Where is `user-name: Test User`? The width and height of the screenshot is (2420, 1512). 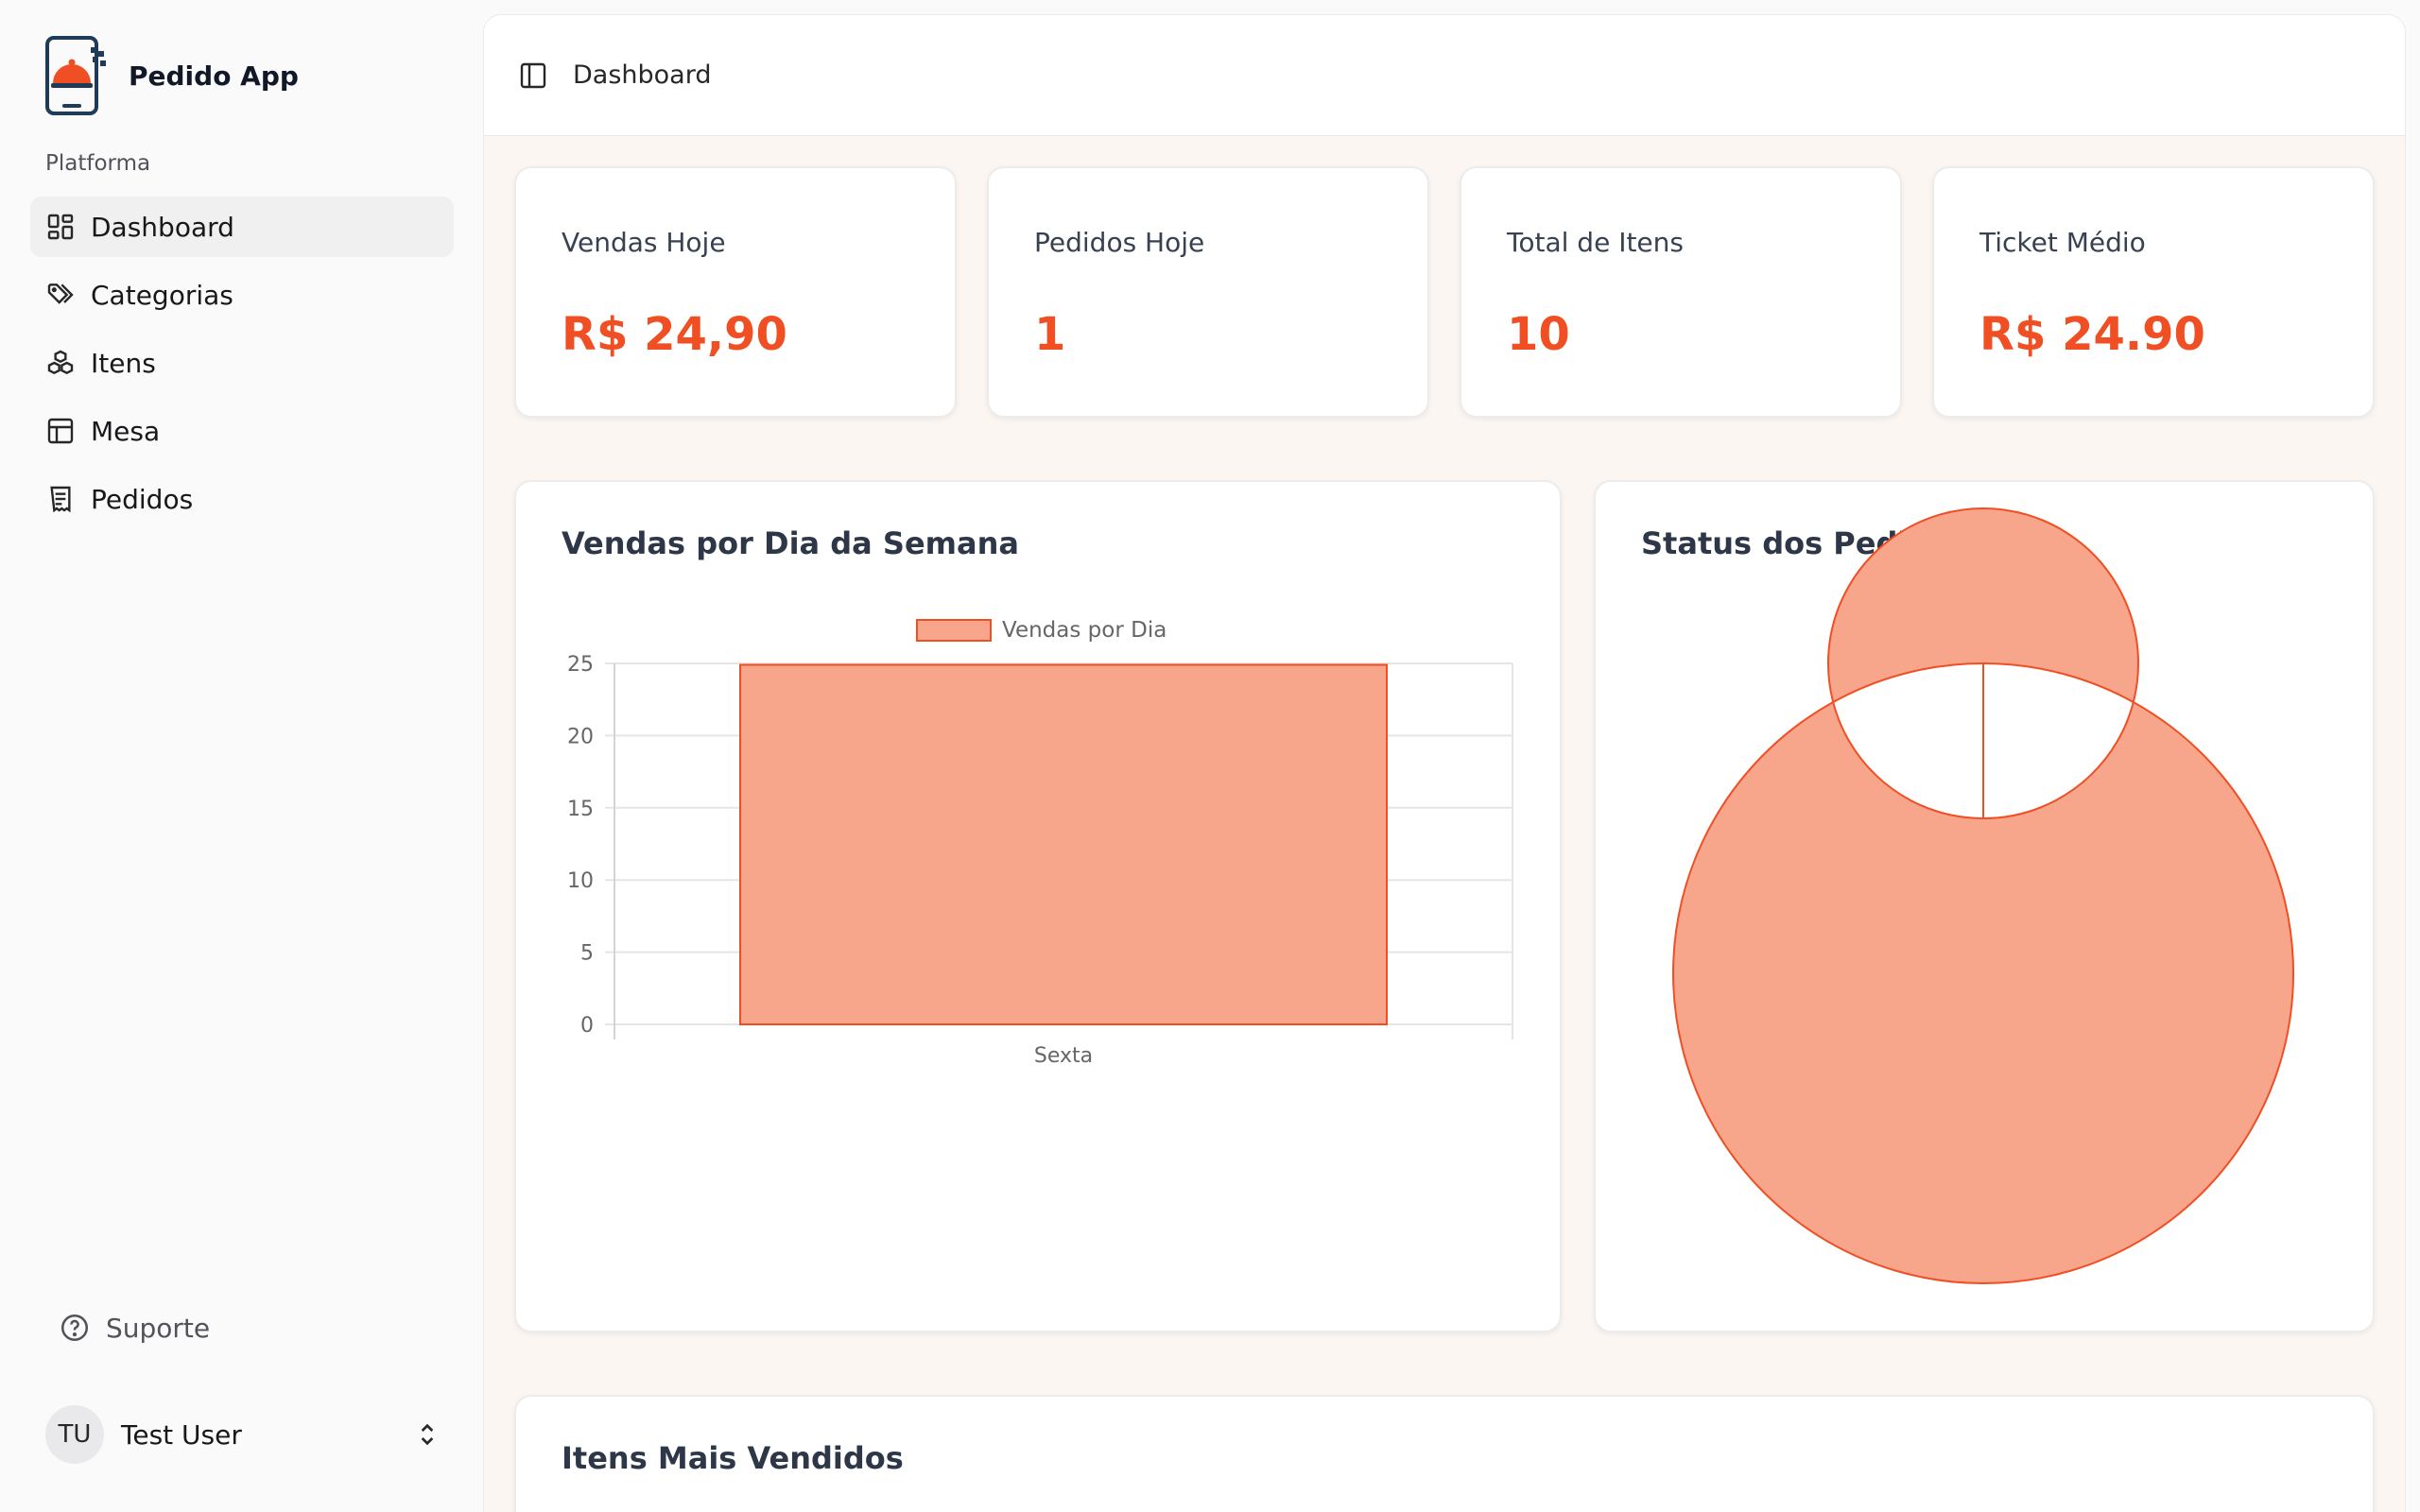
user-name: Test User is located at coordinates (181, 1434).